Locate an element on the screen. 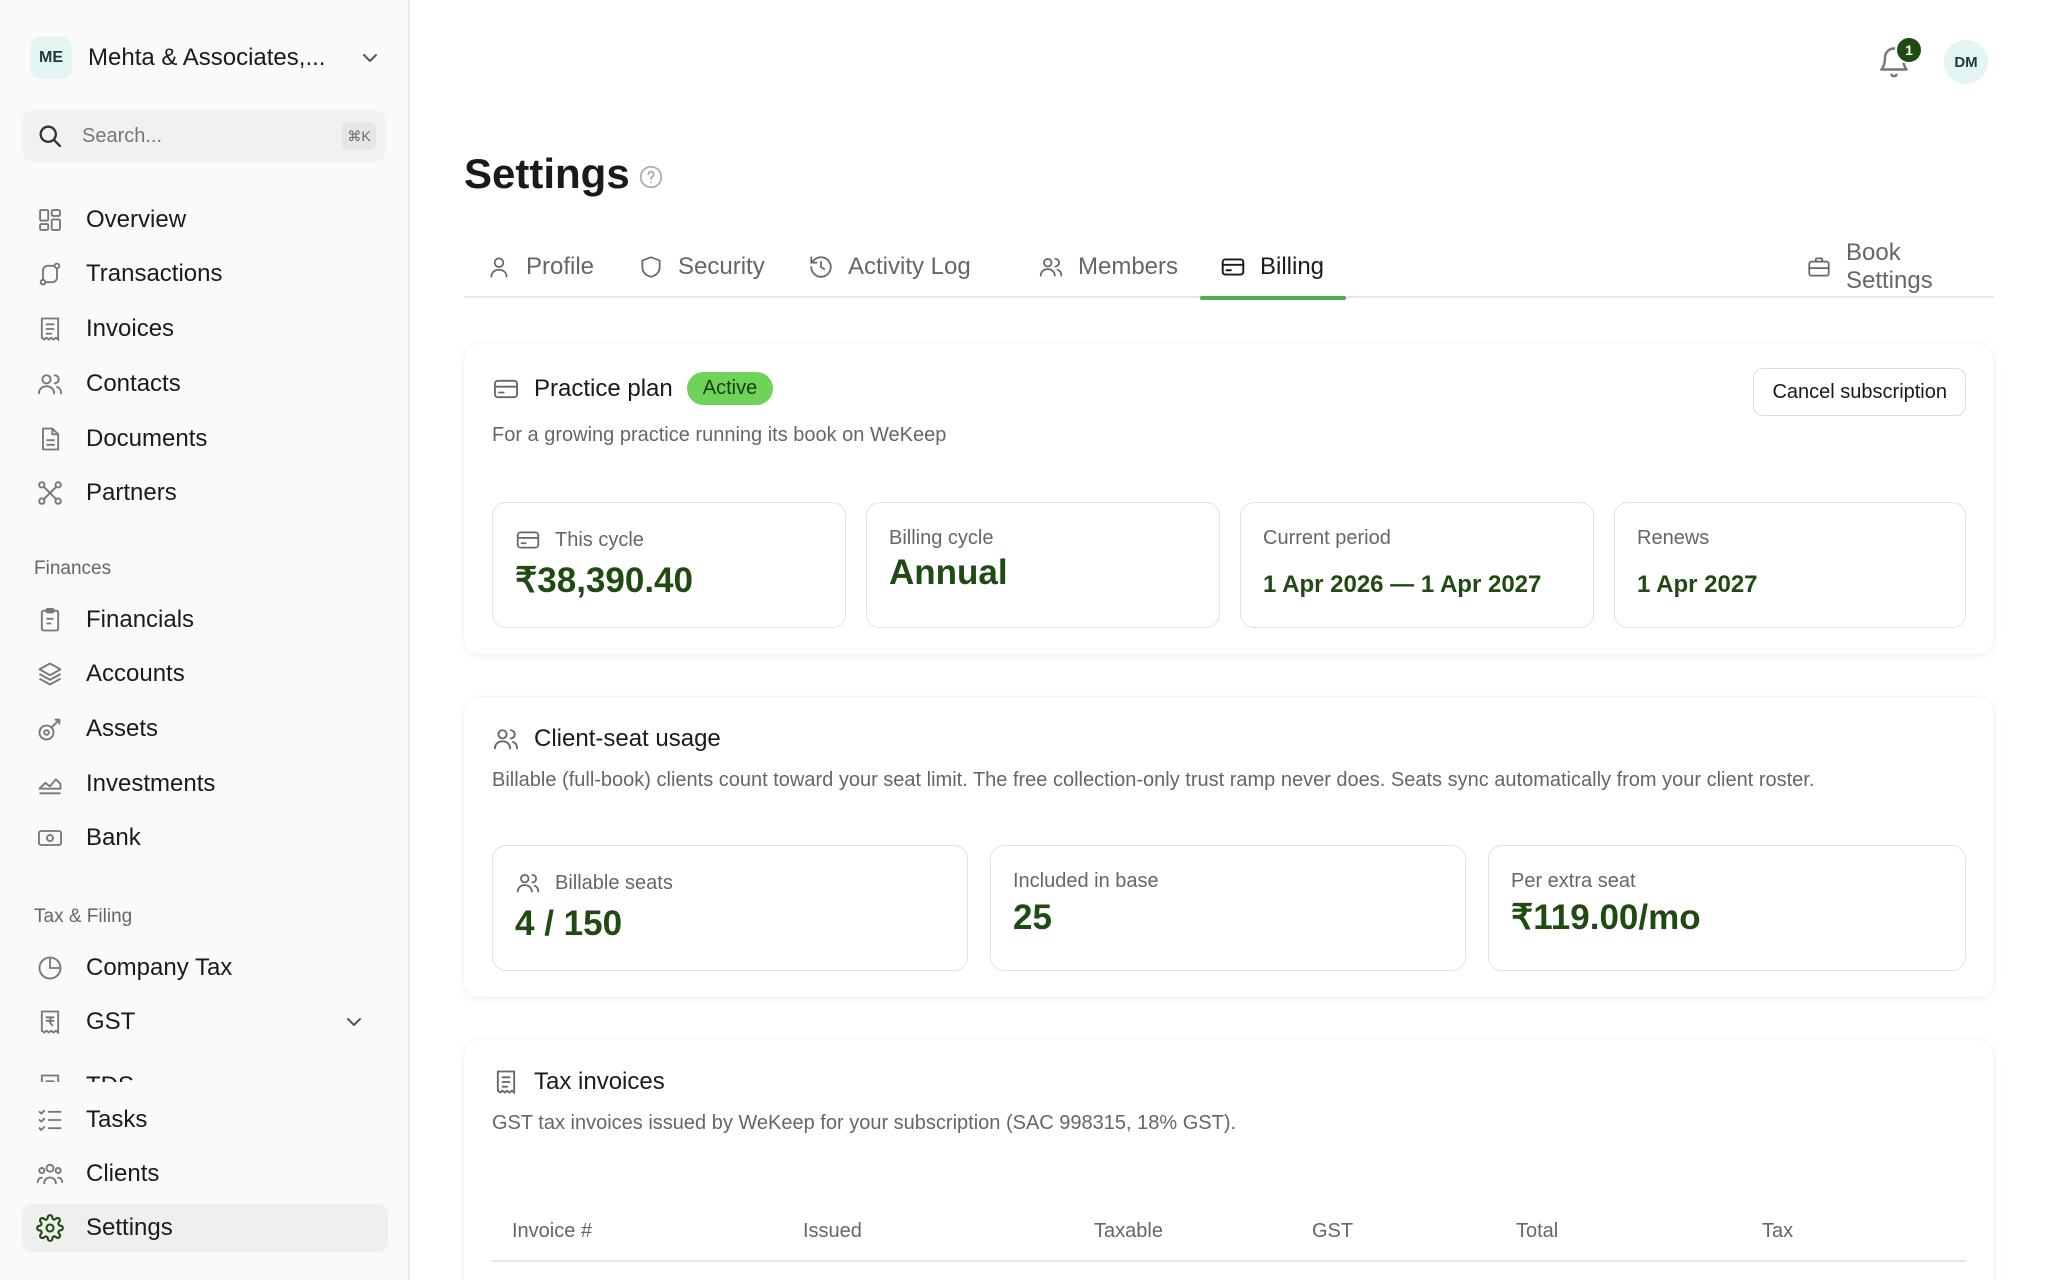 This screenshot has width=2048, height=1280. network-icon is located at coordinates (50, 493).